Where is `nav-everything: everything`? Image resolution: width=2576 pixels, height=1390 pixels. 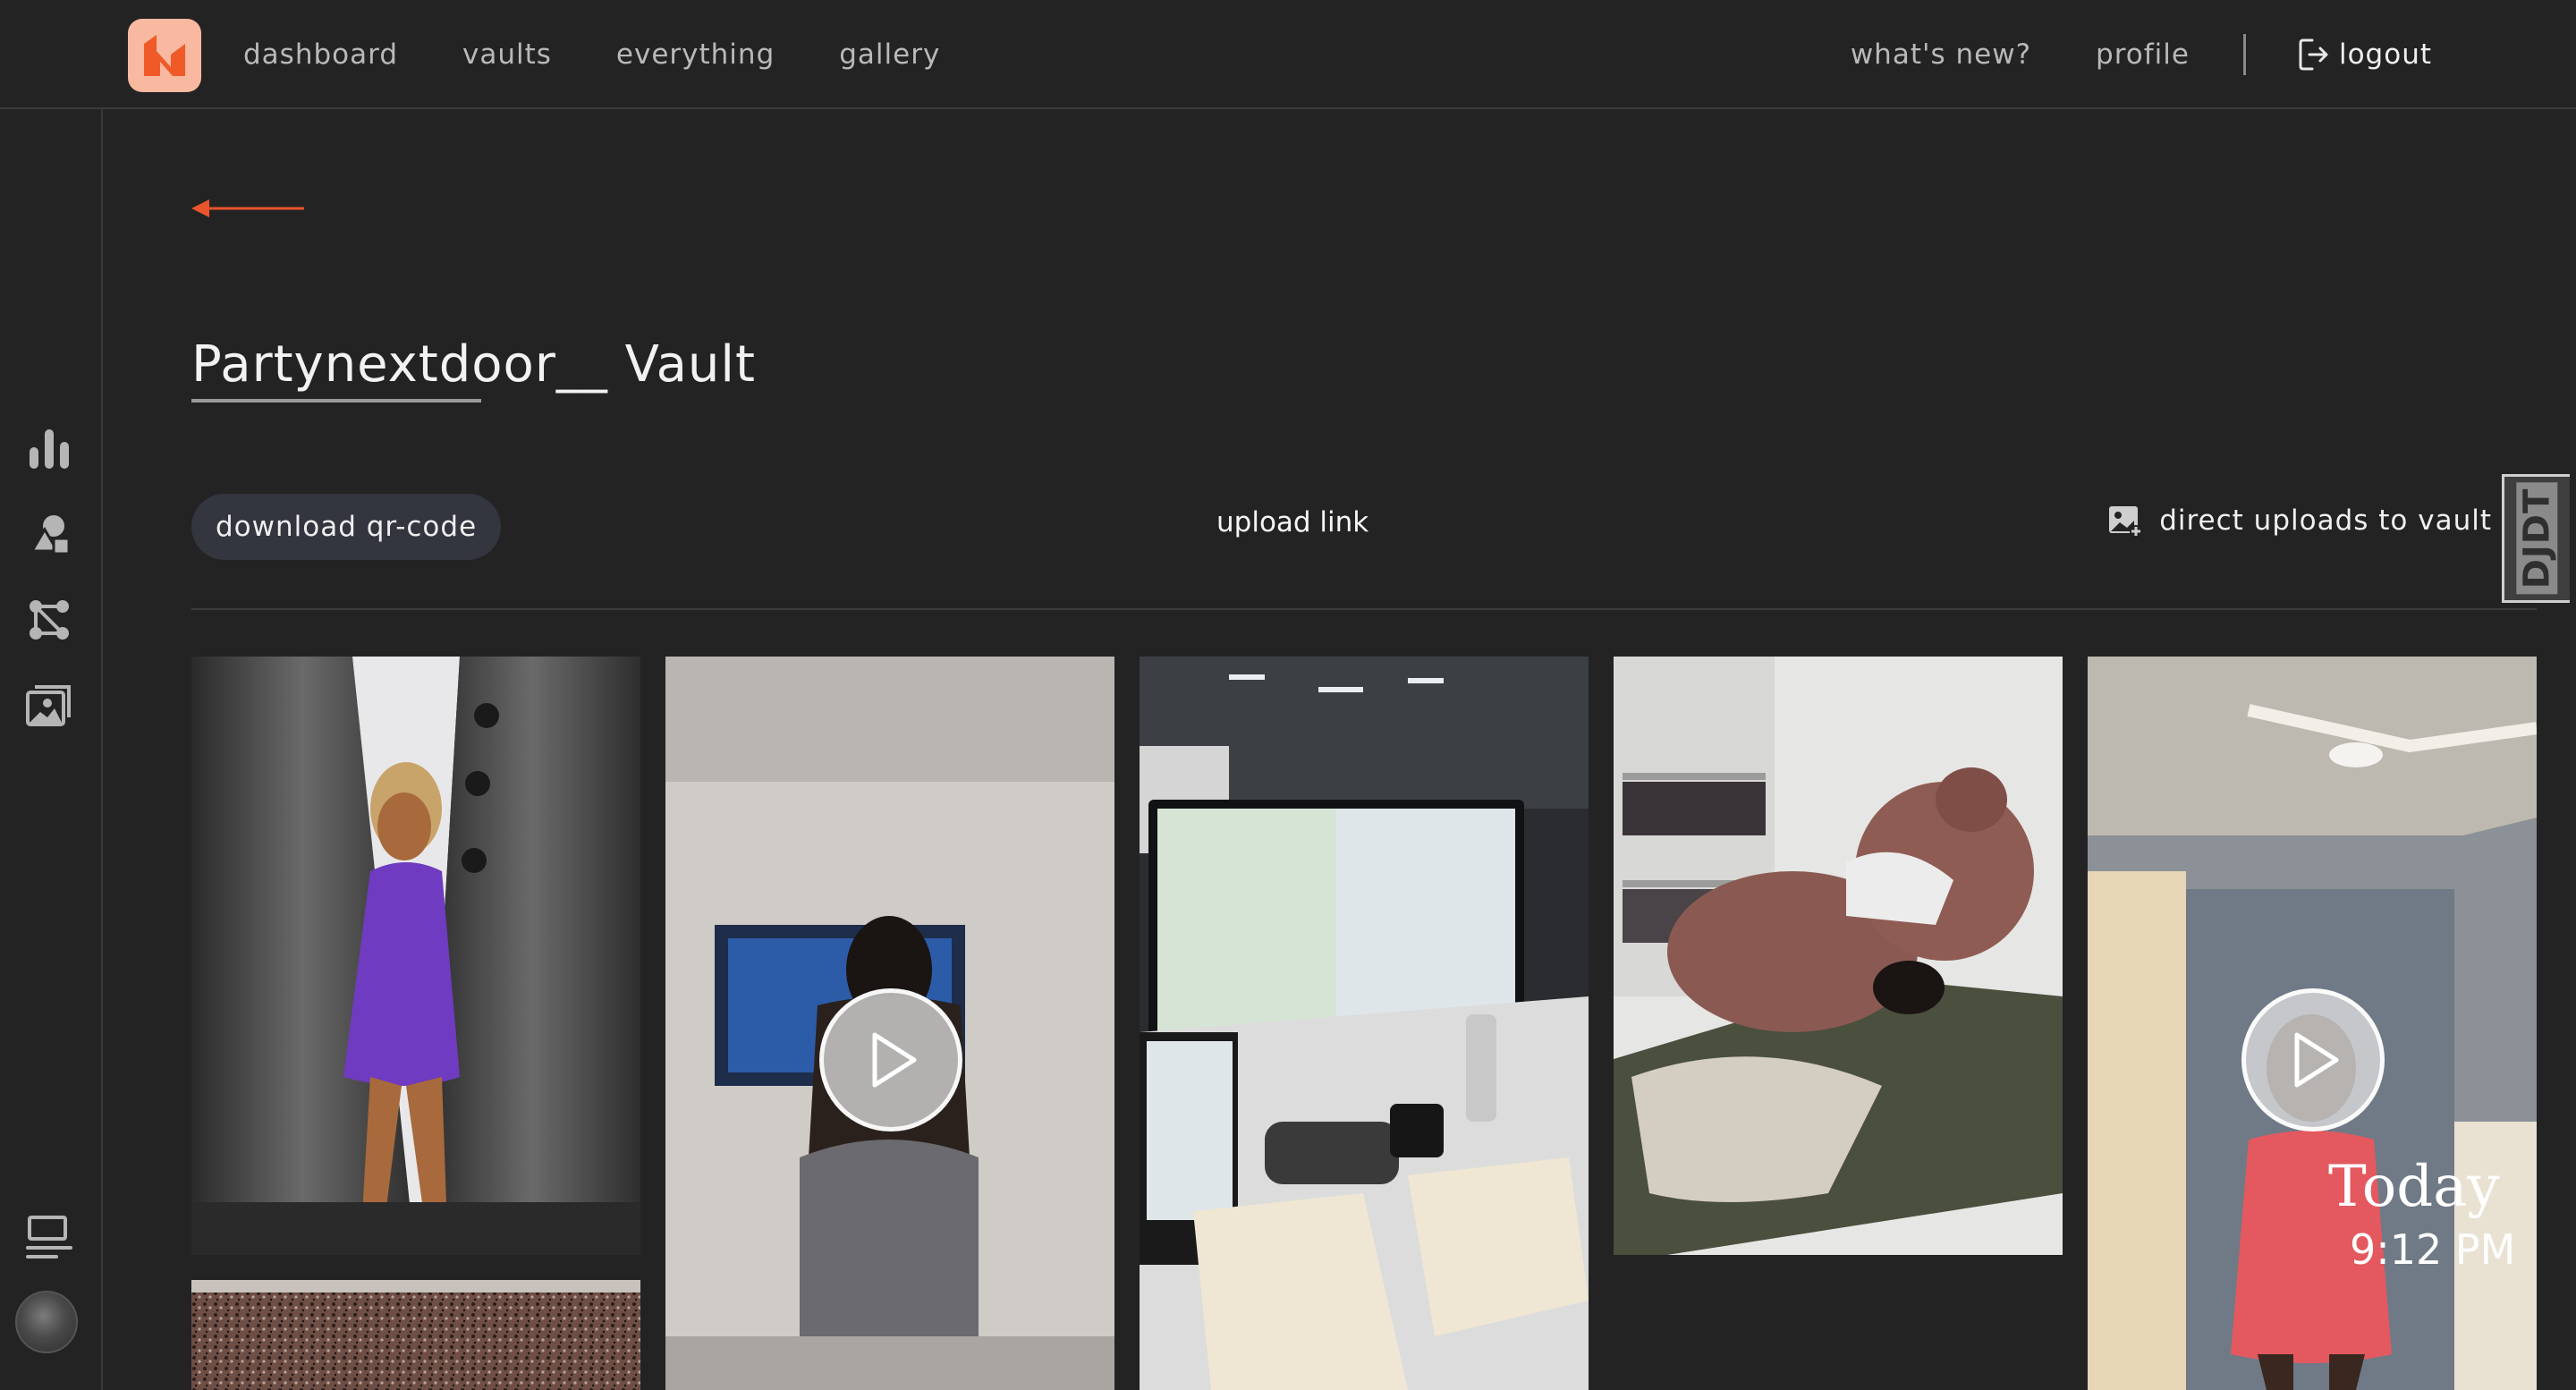 nav-everything: everything is located at coordinates (695, 54).